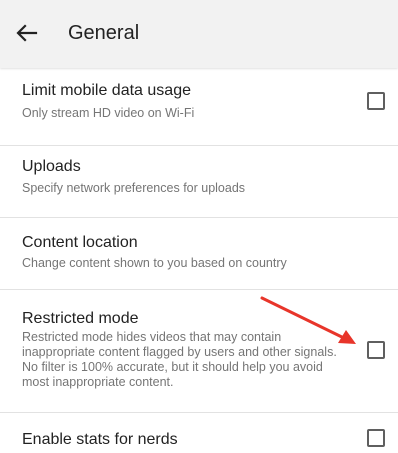  I want to click on setting-title: Content location, so click(80, 242).